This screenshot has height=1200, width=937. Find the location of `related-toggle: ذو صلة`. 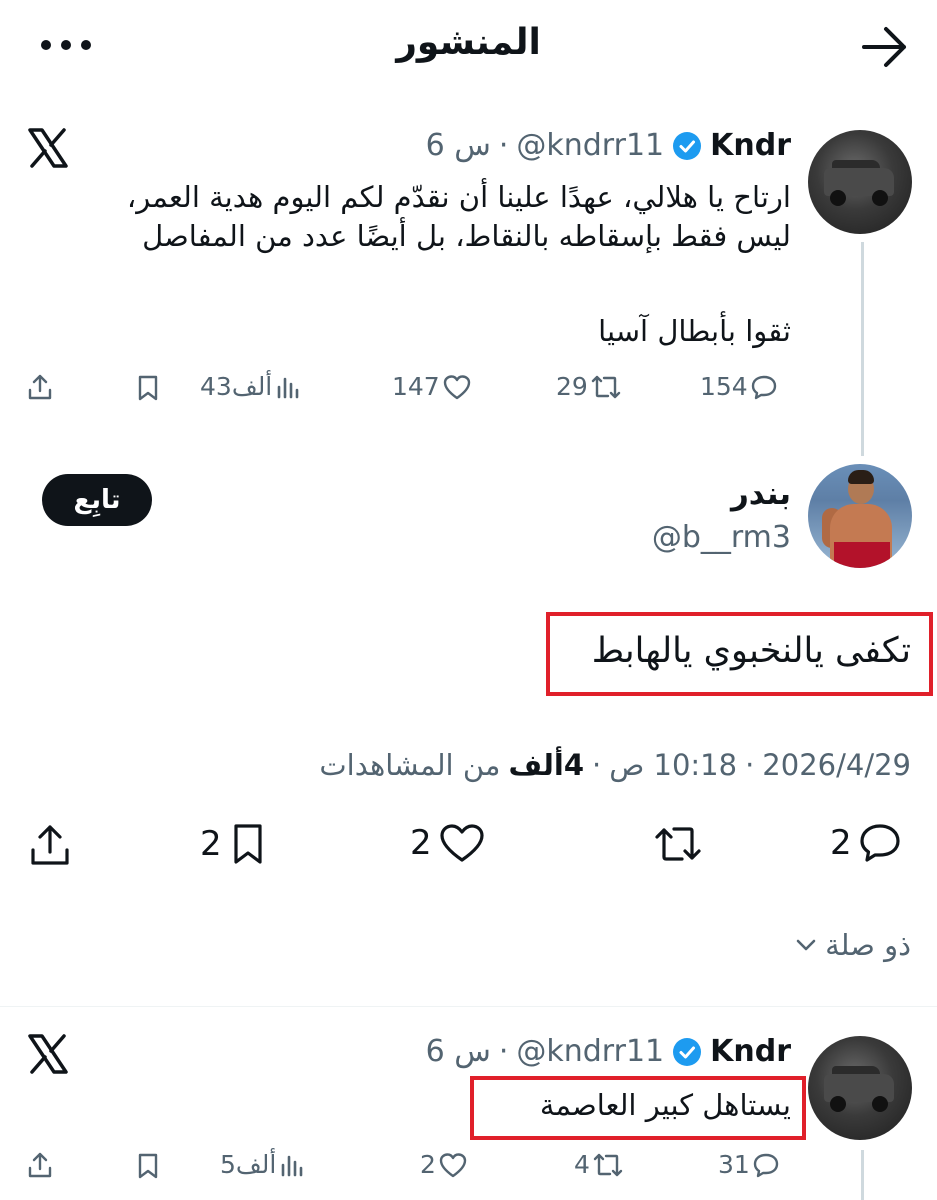

related-toggle: ذو صلة is located at coordinates (853, 945).